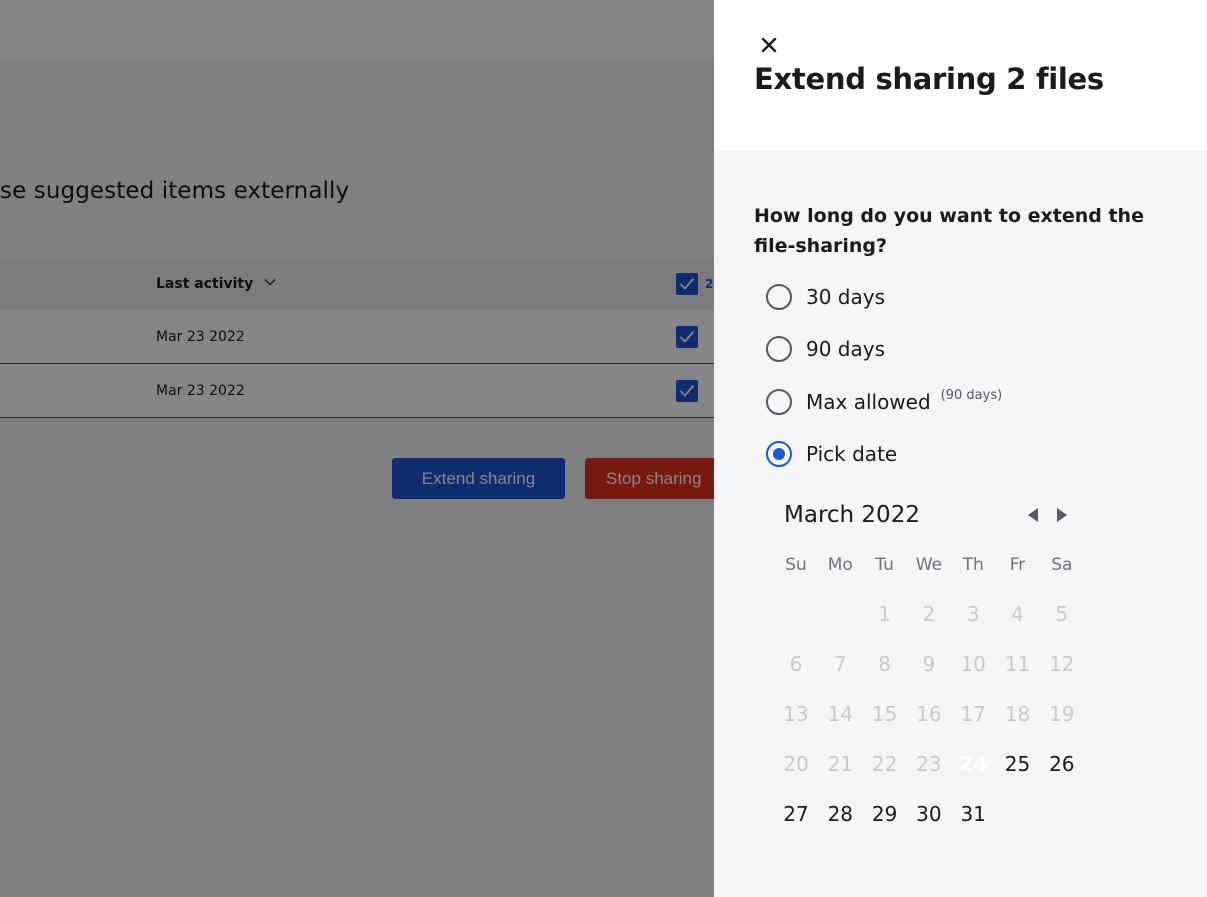 The image size is (1207, 897). What do you see at coordinates (796, 714) in the screenshot?
I see `calendar-day: 13` at bounding box center [796, 714].